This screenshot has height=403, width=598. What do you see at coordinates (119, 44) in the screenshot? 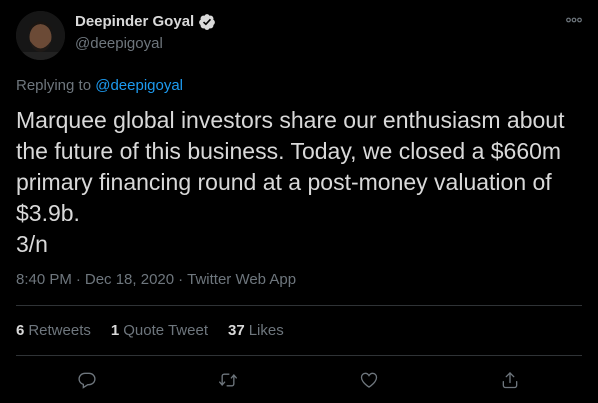
I see `author-handle: @deepigoyal` at bounding box center [119, 44].